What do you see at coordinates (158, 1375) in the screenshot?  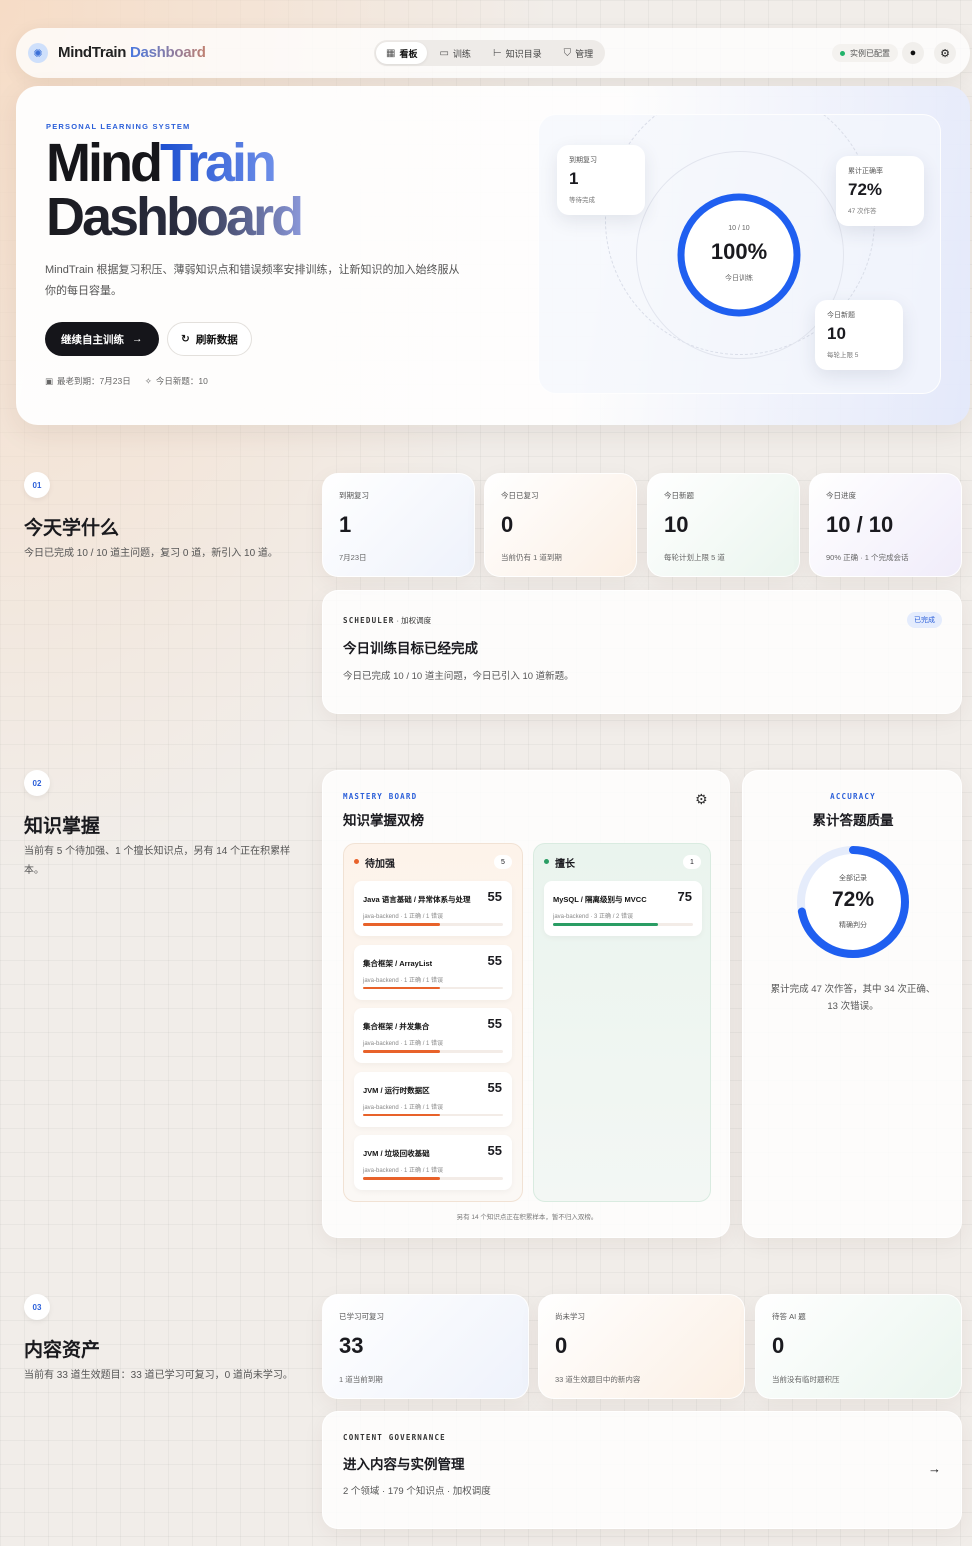 I see `section-description: 当前有 33 道生效题目：33 道已学习可复习，0 道尚未学习。` at bounding box center [158, 1375].